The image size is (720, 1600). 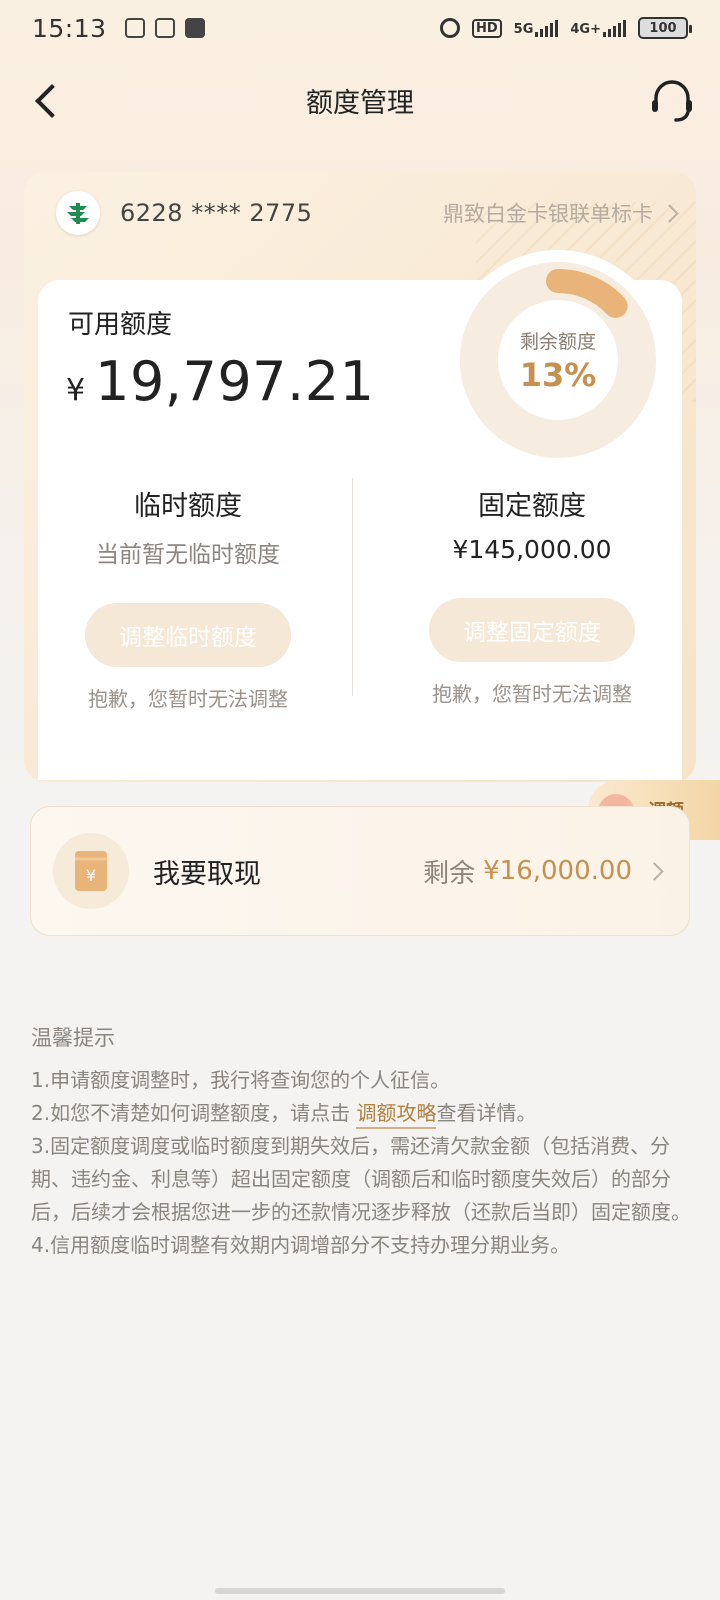 What do you see at coordinates (194, 1113) in the screenshot?
I see `tip-item-2-prefix: 2.如您不清楚如何调整额度，请点击` at bounding box center [194, 1113].